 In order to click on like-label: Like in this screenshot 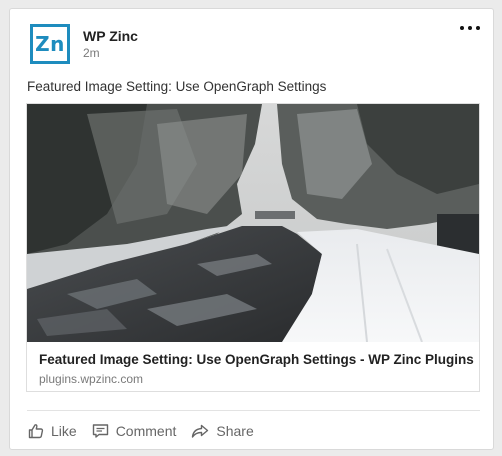, I will do `click(64, 431)`.